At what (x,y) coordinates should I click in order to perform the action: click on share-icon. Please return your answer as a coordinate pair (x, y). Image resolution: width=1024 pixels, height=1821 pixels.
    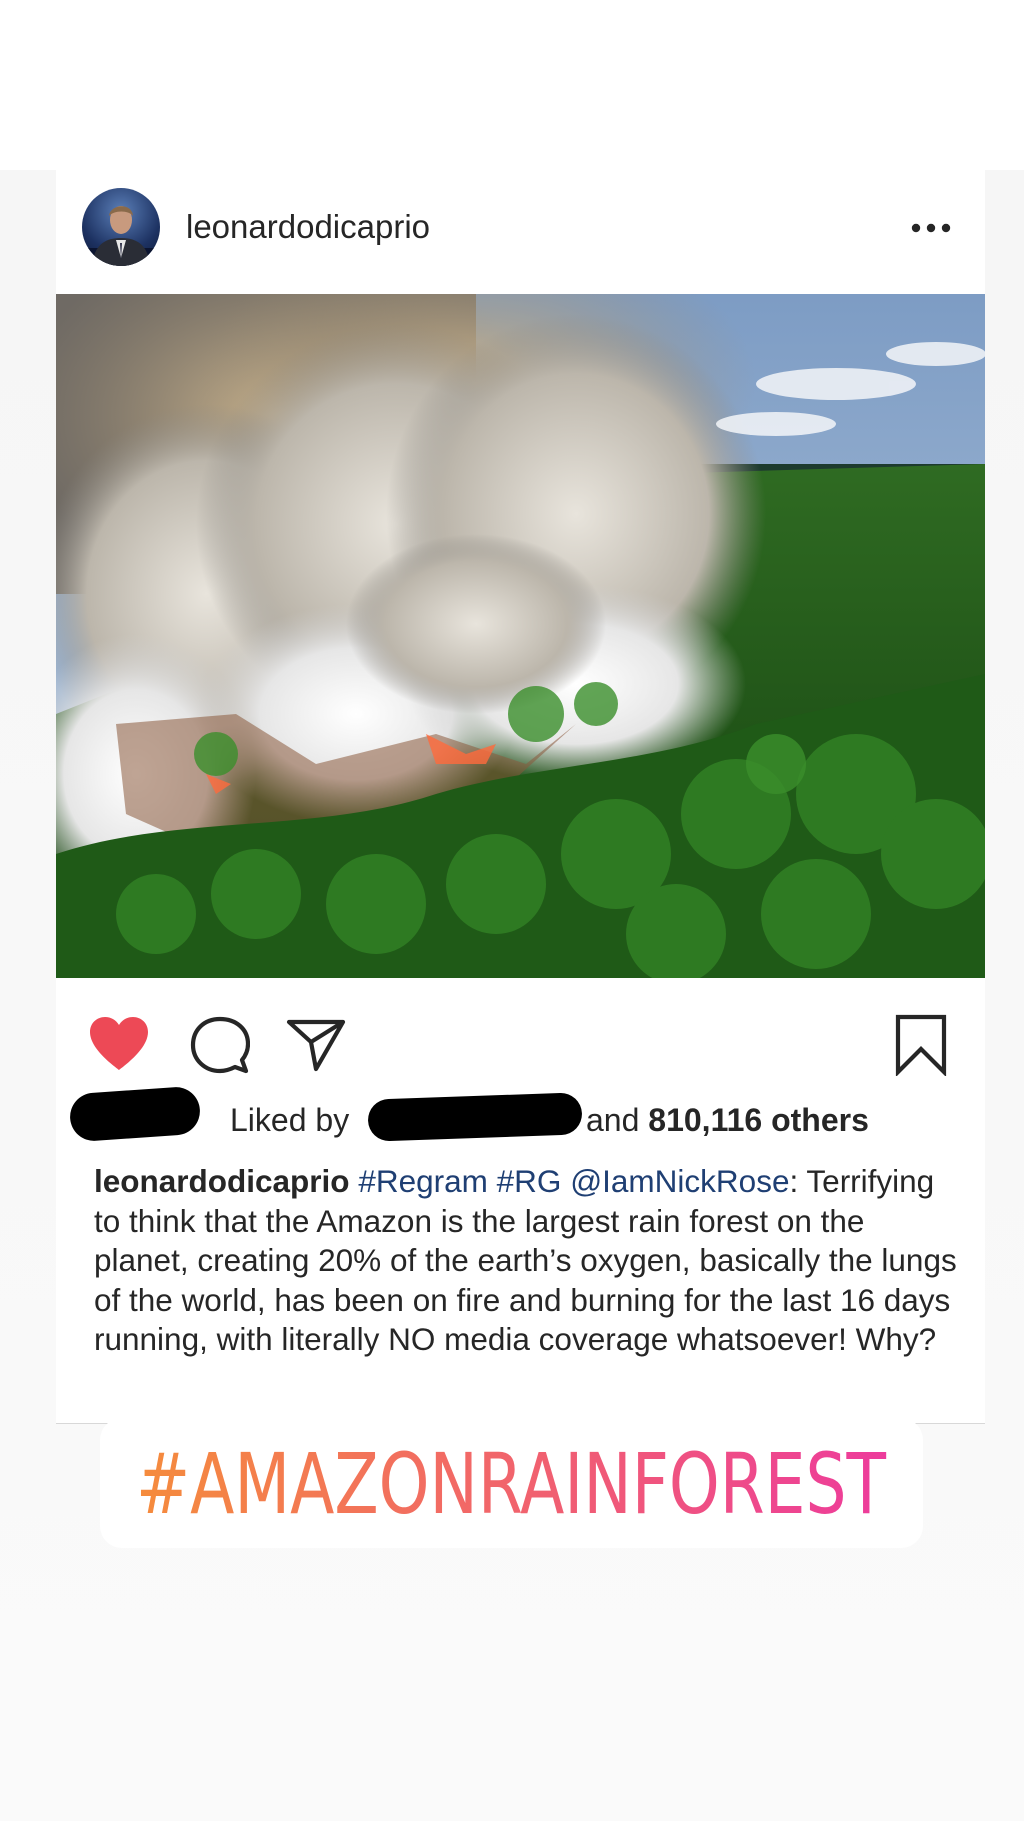
    Looking at the image, I should click on (316, 1047).